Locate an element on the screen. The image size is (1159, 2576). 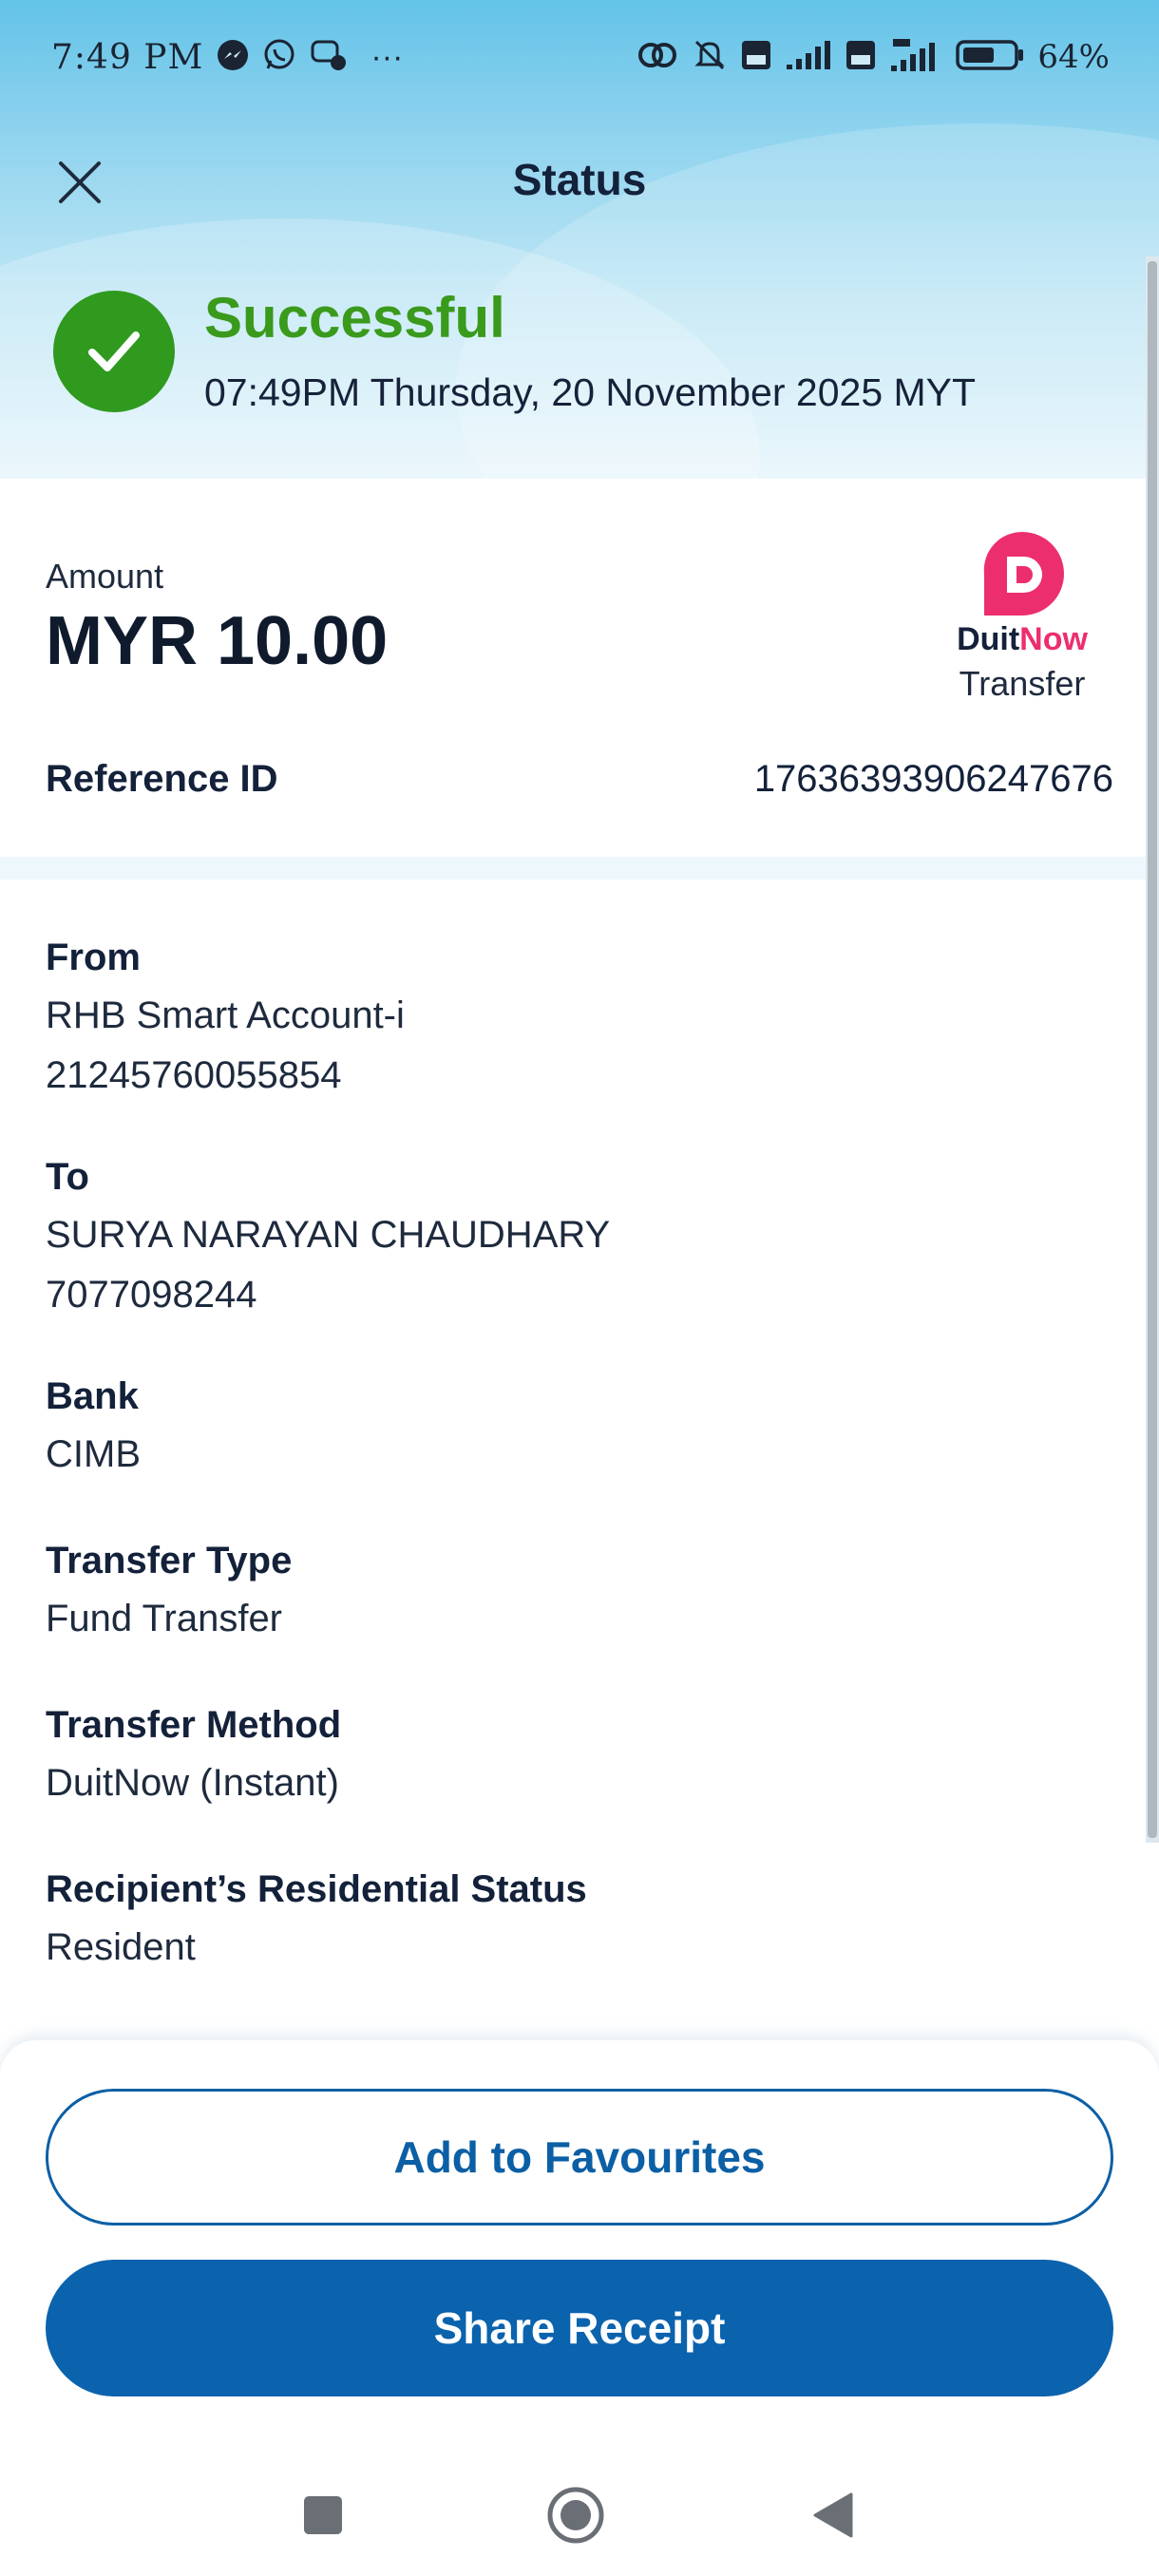
system-nav-bar is located at coordinates (579, 2513).